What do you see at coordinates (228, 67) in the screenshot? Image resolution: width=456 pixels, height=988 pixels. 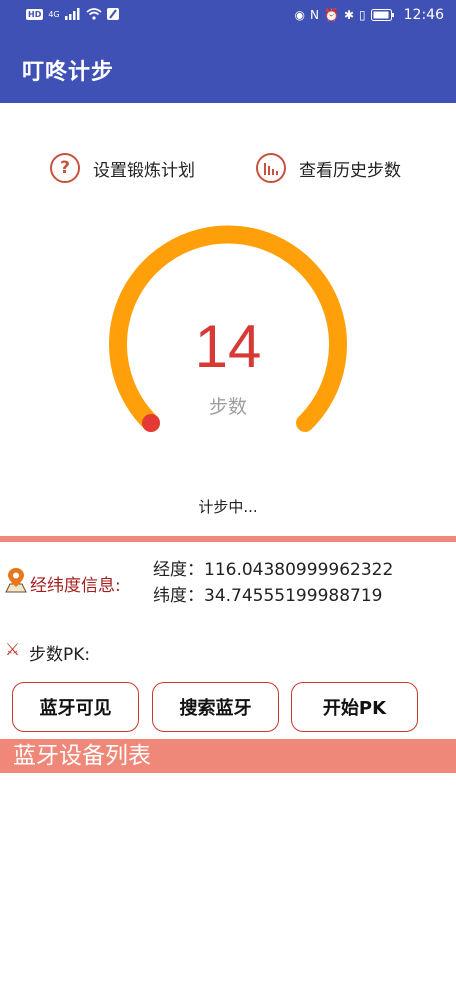 I see `app-bar: 叮咚计步` at bounding box center [228, 67].